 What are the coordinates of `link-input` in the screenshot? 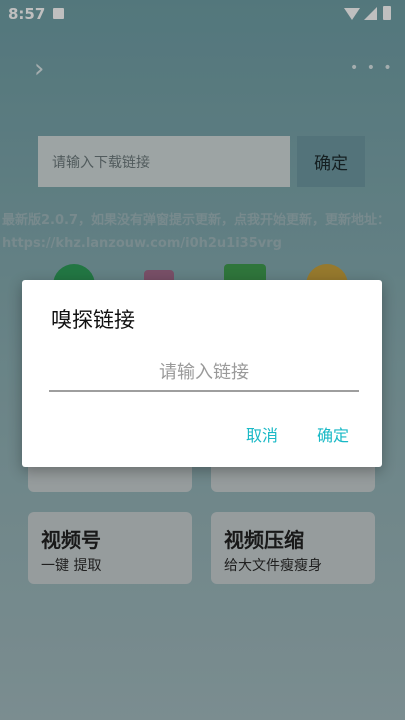 It's located at (204, 373).